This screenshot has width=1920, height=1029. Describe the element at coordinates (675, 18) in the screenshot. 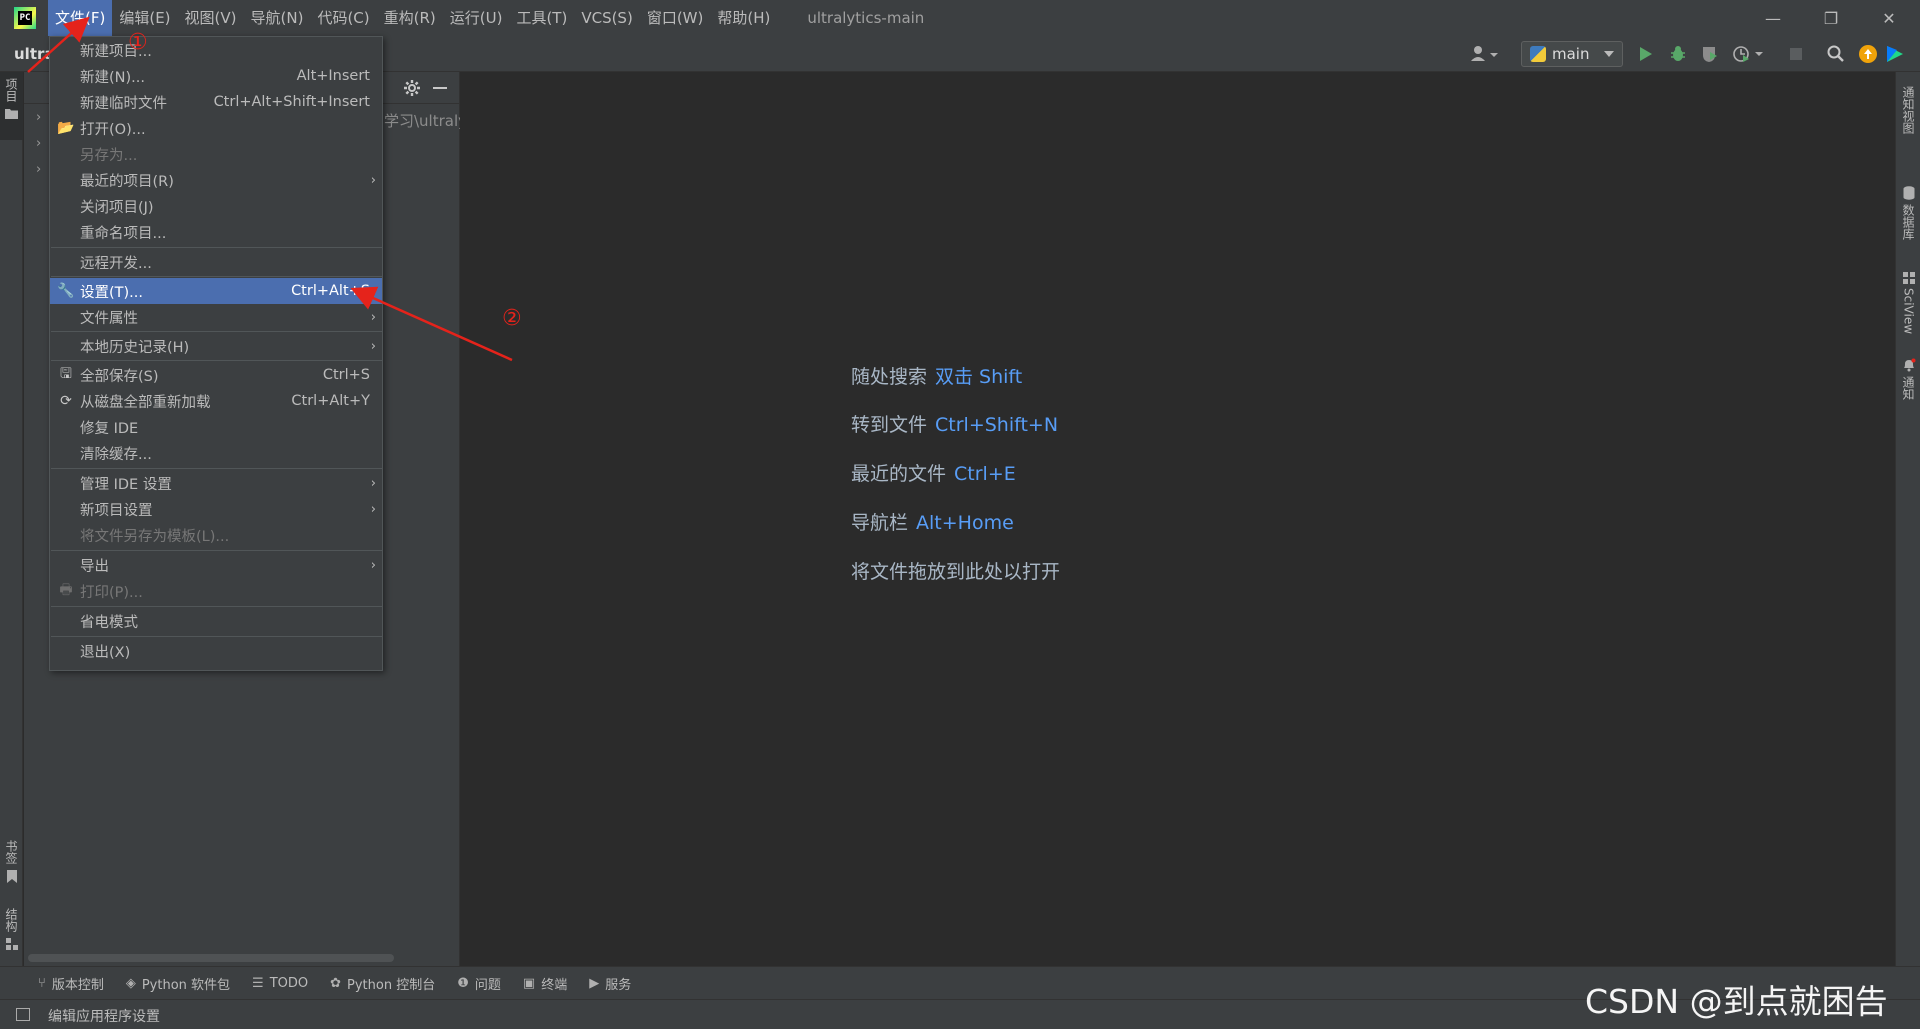

I see `menu-window: 窗口(W)` at that location.